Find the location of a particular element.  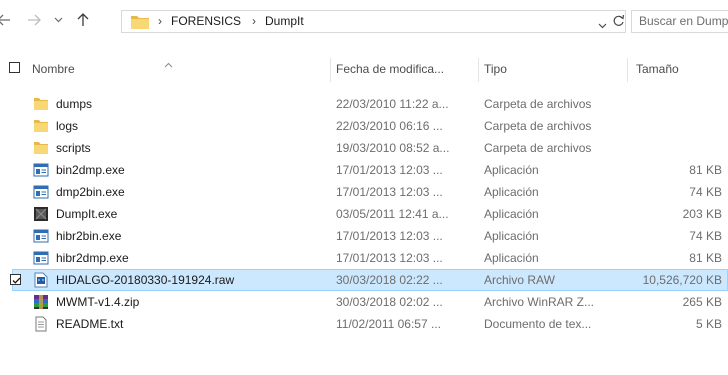

row-checkbox is located at coordinates (15, 279).